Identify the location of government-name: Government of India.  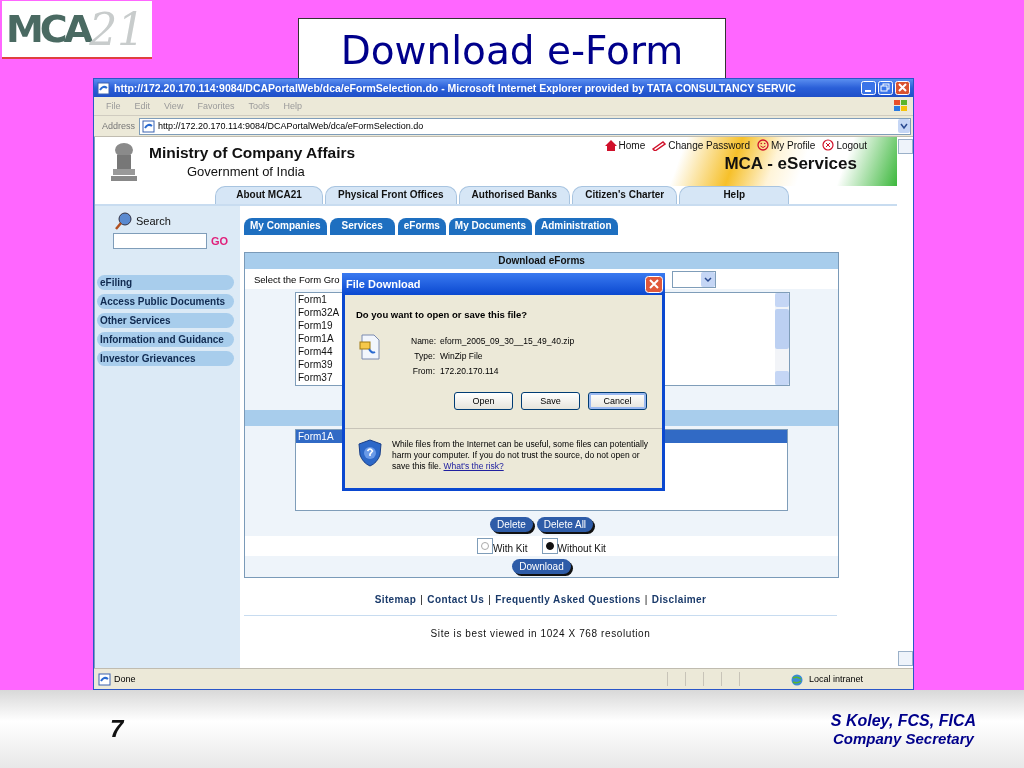
(246, 171).